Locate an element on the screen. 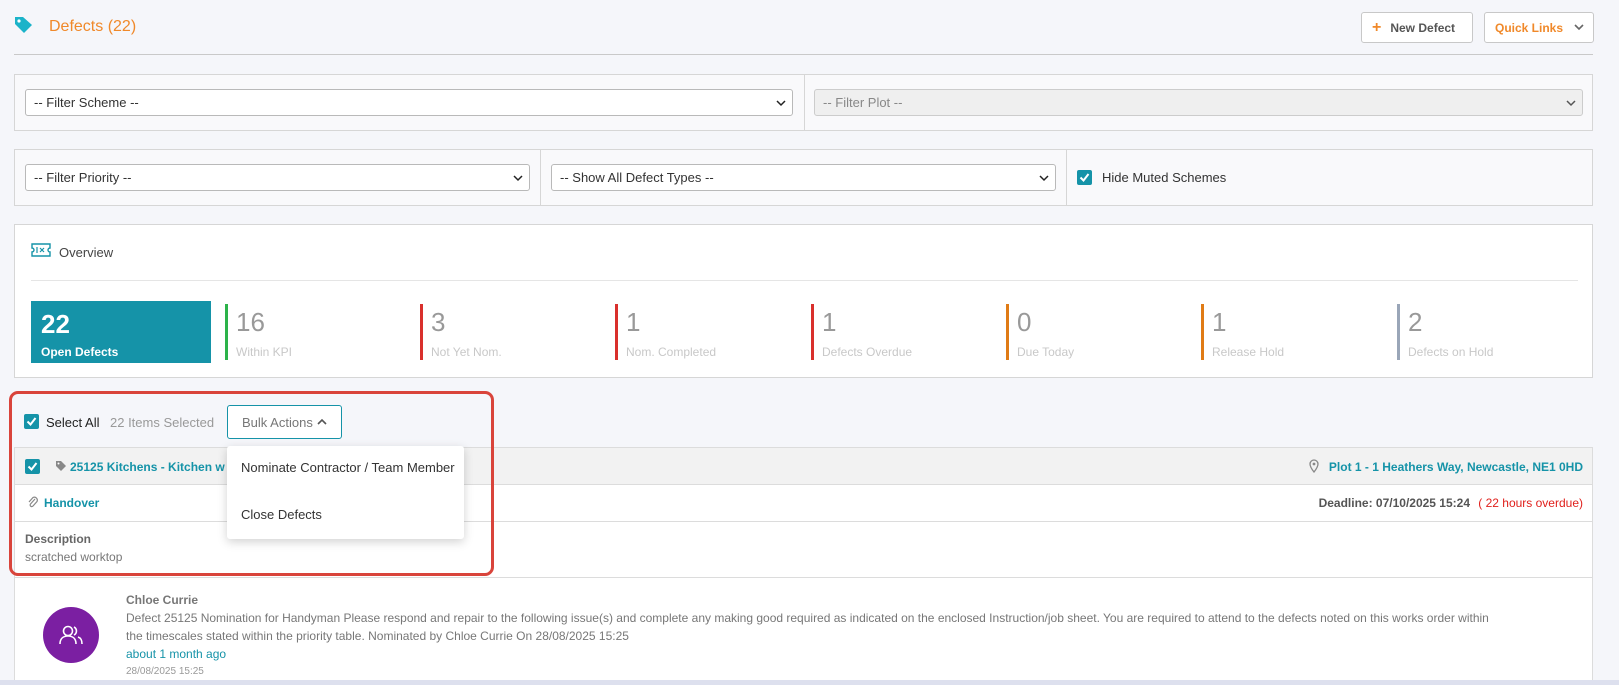 Image resolution: width=1619 pixels, height=685 pixels. bulk-actions-button: Bulk Actions is located at coordinates (284, 422).